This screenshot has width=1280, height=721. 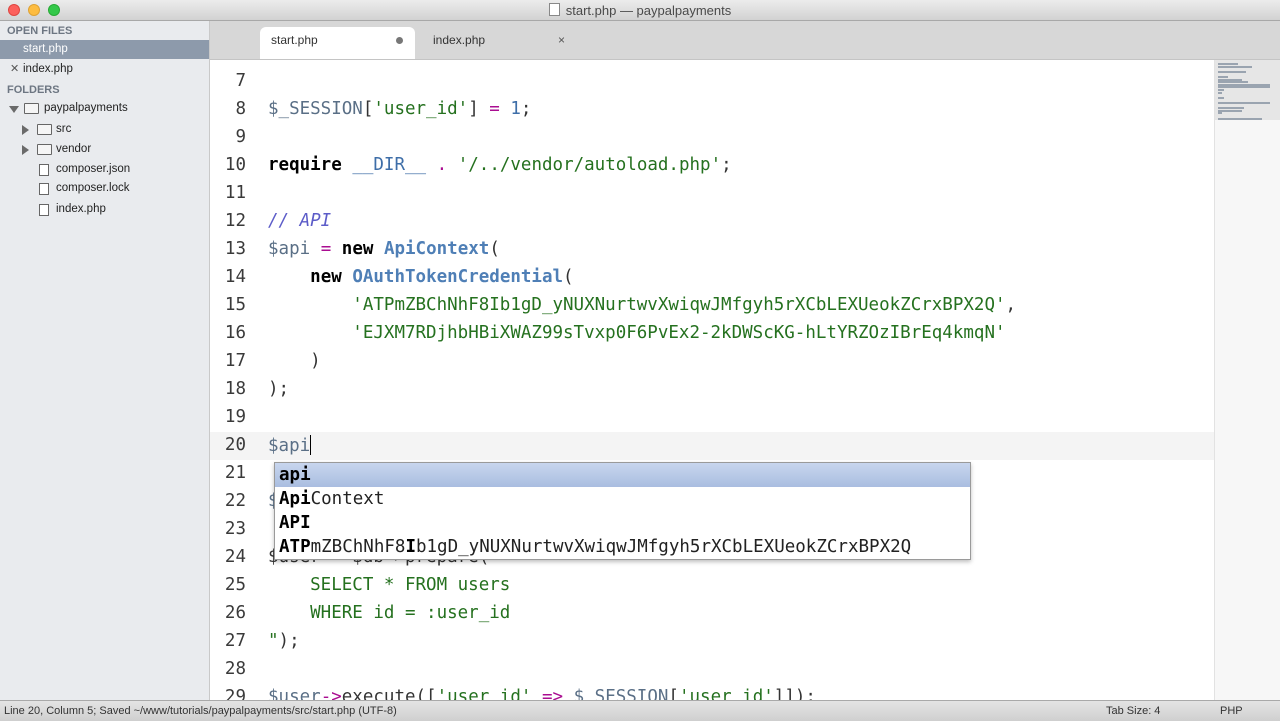 I want to click on tree-item-label: paypalpayments, so click(x=86, y=108).